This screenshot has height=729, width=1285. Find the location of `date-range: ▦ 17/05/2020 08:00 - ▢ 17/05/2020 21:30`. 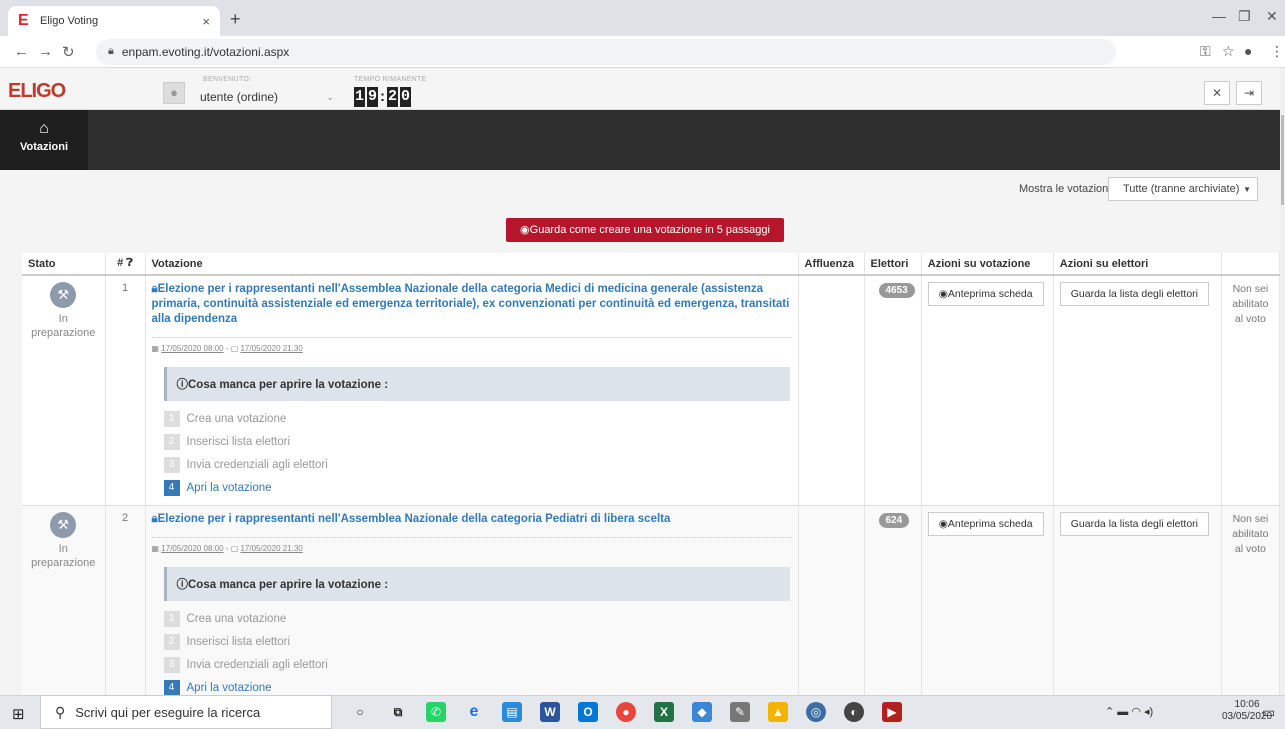

date-range: ▦ 17/05/2020 08:00 - ▢ 17/05/2020 21:30 is located at coordinates (471, 545).